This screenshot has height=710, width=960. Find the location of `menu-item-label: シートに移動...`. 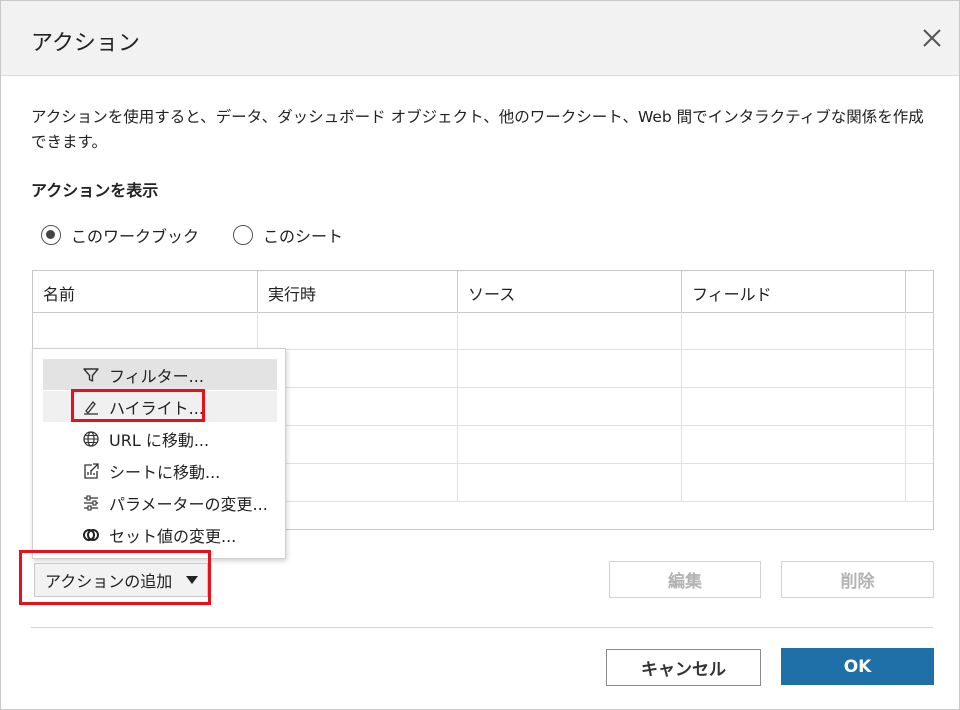

menu-item-label: シートに移動... is located at coordinates (165, 472).